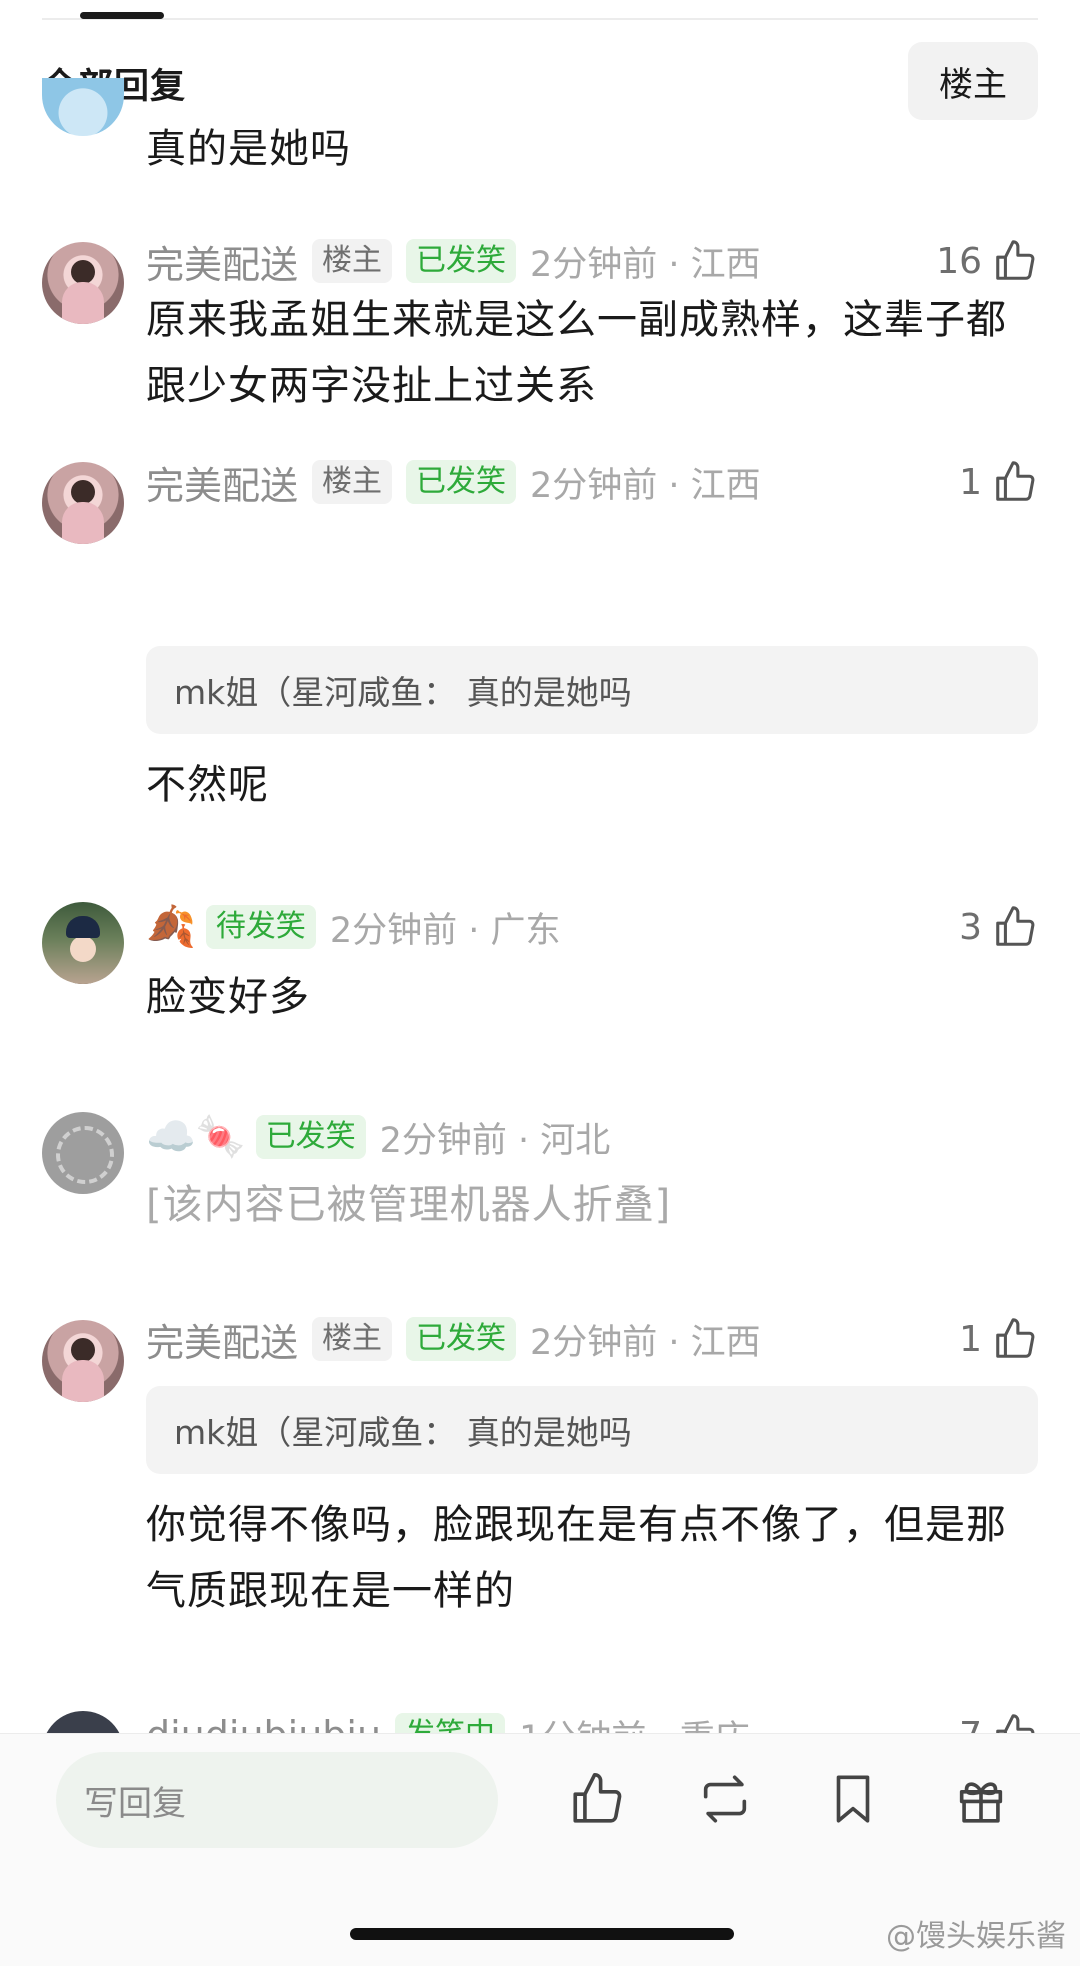 Image resolution: width=1080 pixels, height=1966 pixels. I want to click on like-post-button, so click(597, 1799).